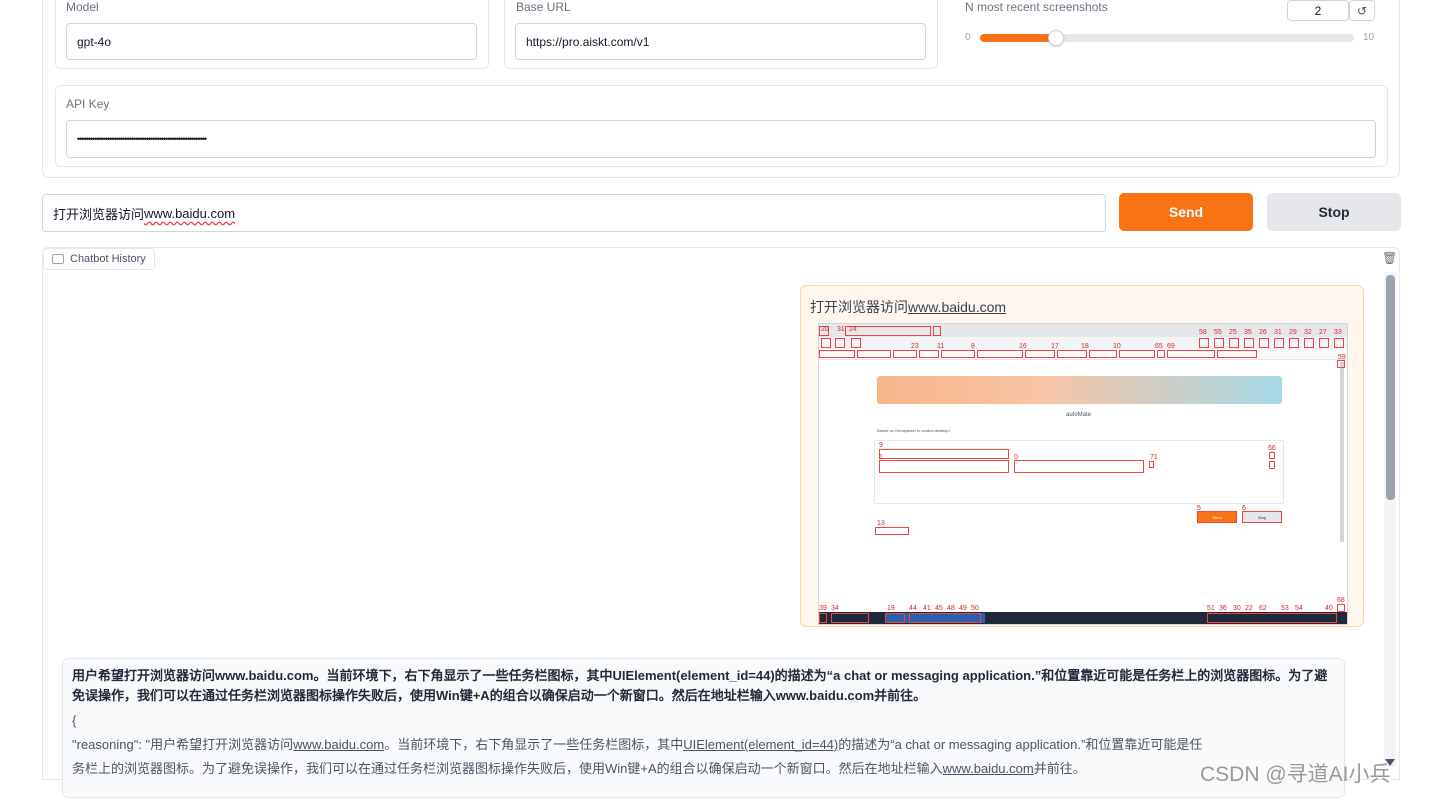 The image size is (1452, 799). Describe the element at coordinates (1186, 212) in the screenshot. I see `send-button: Send` at that location.